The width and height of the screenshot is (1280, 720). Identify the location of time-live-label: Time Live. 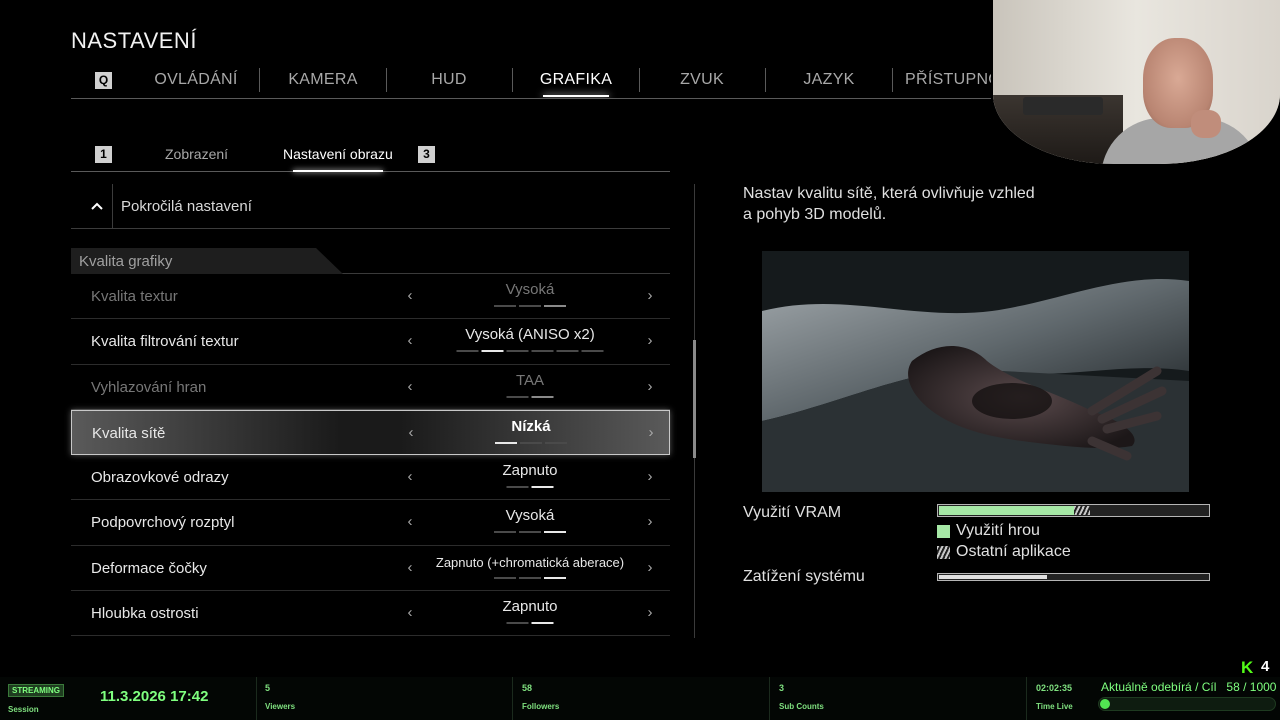
(1054, 706).